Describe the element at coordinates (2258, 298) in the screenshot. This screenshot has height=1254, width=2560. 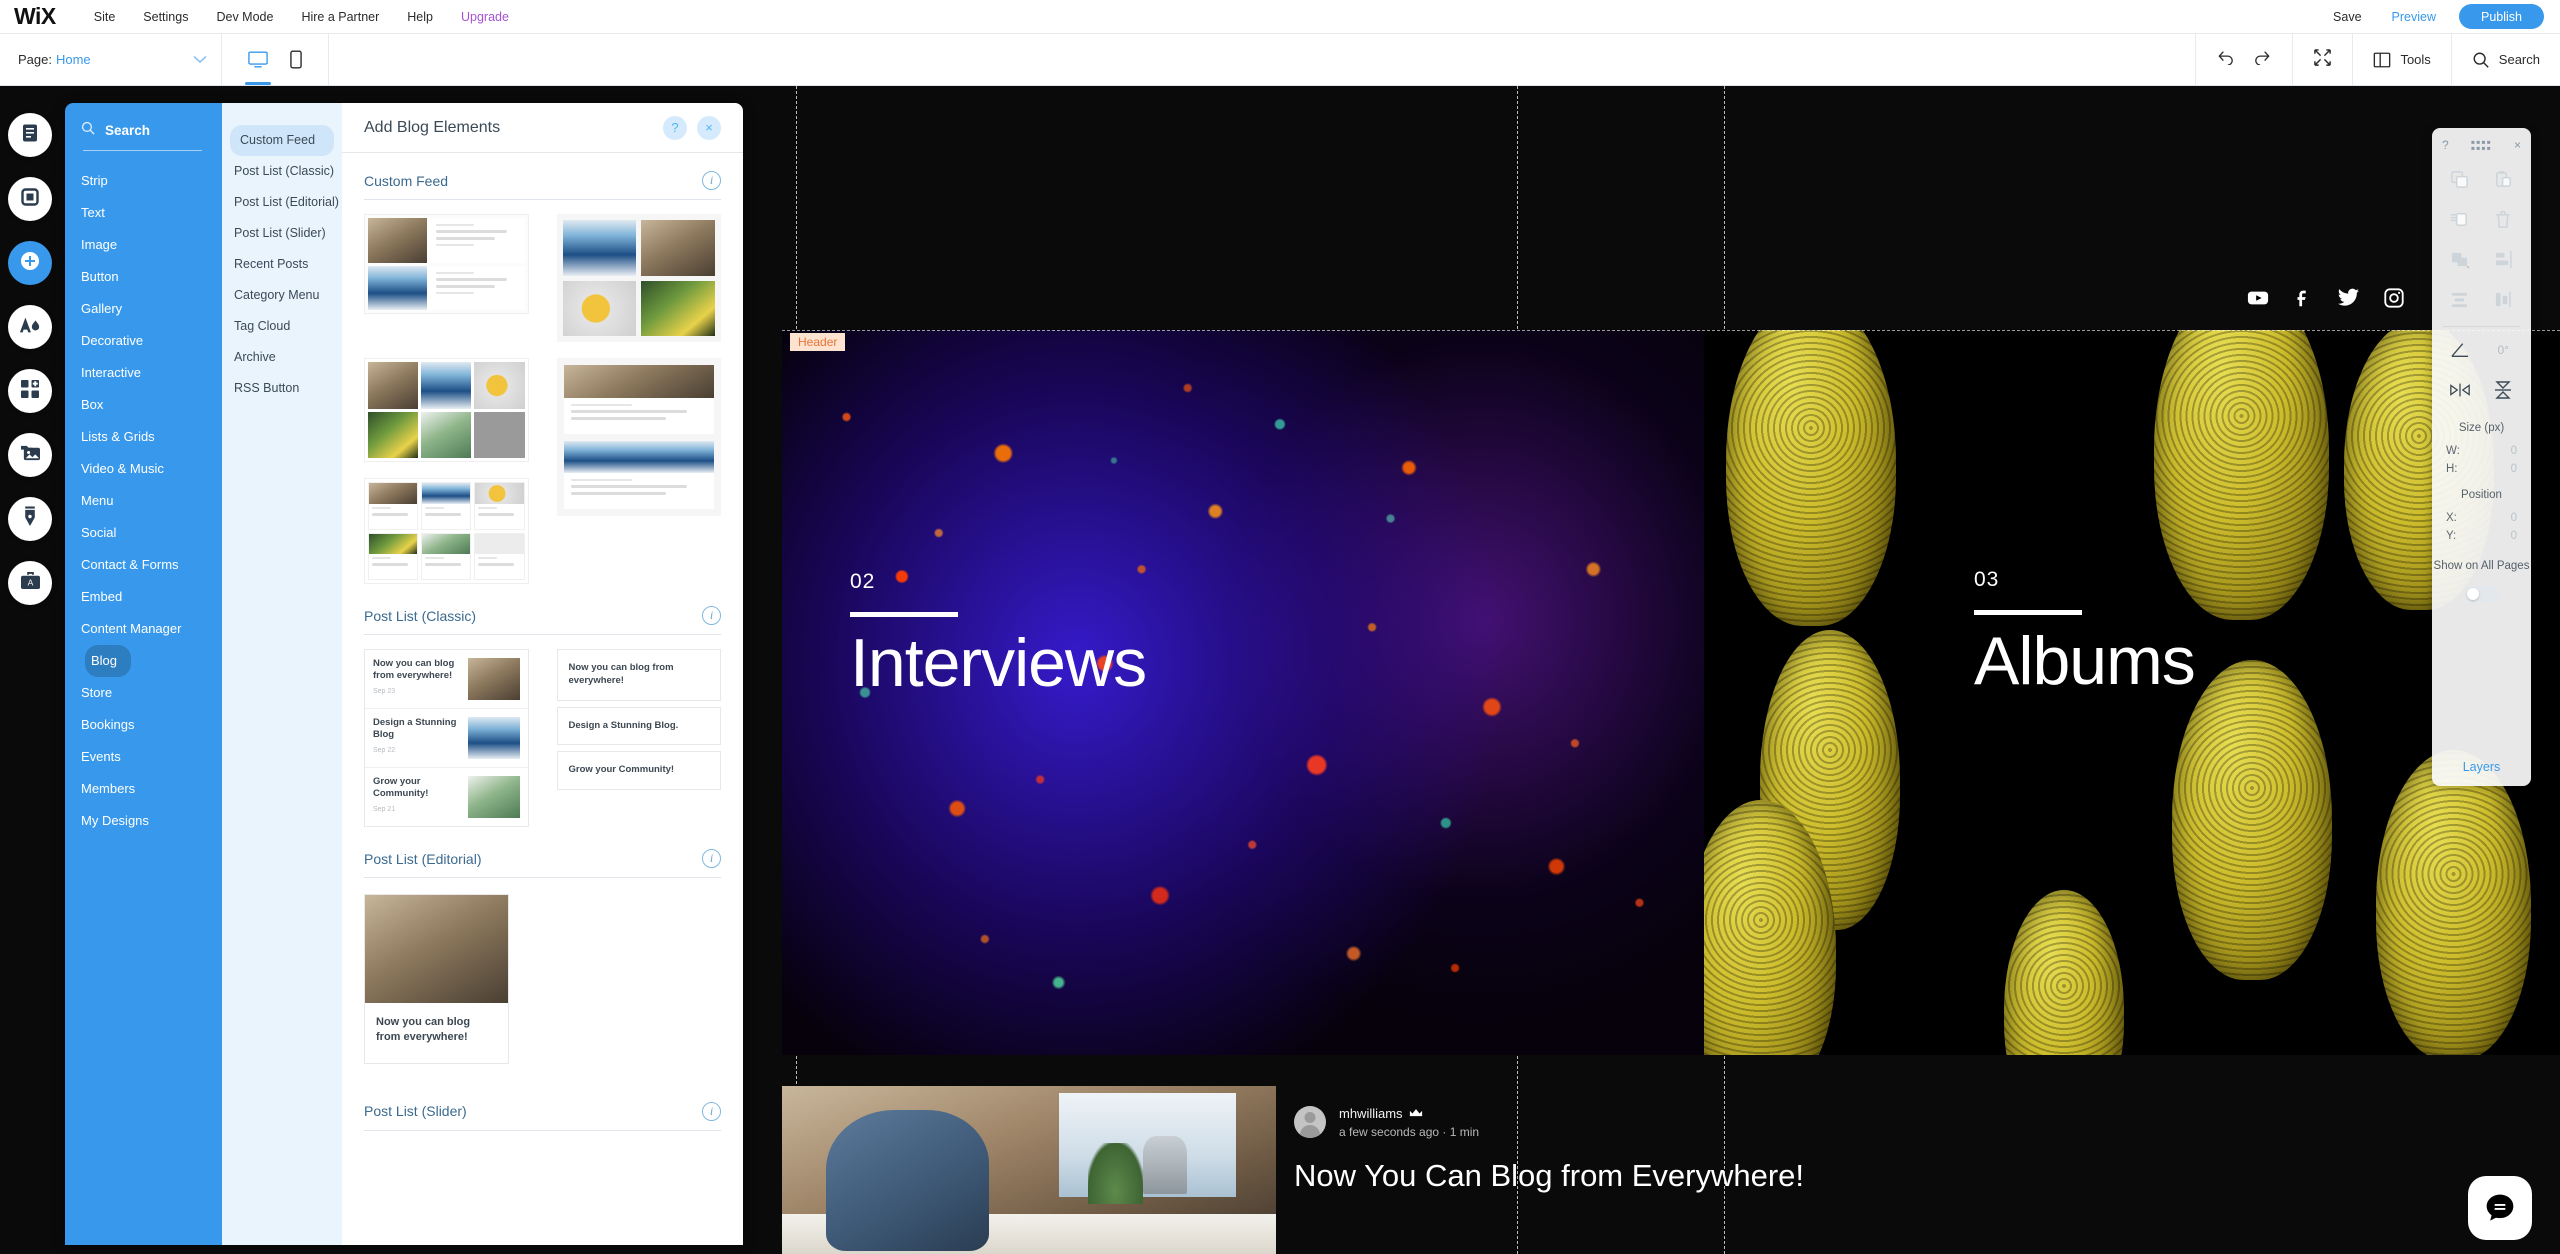
I see `youtube-icon` at that location.